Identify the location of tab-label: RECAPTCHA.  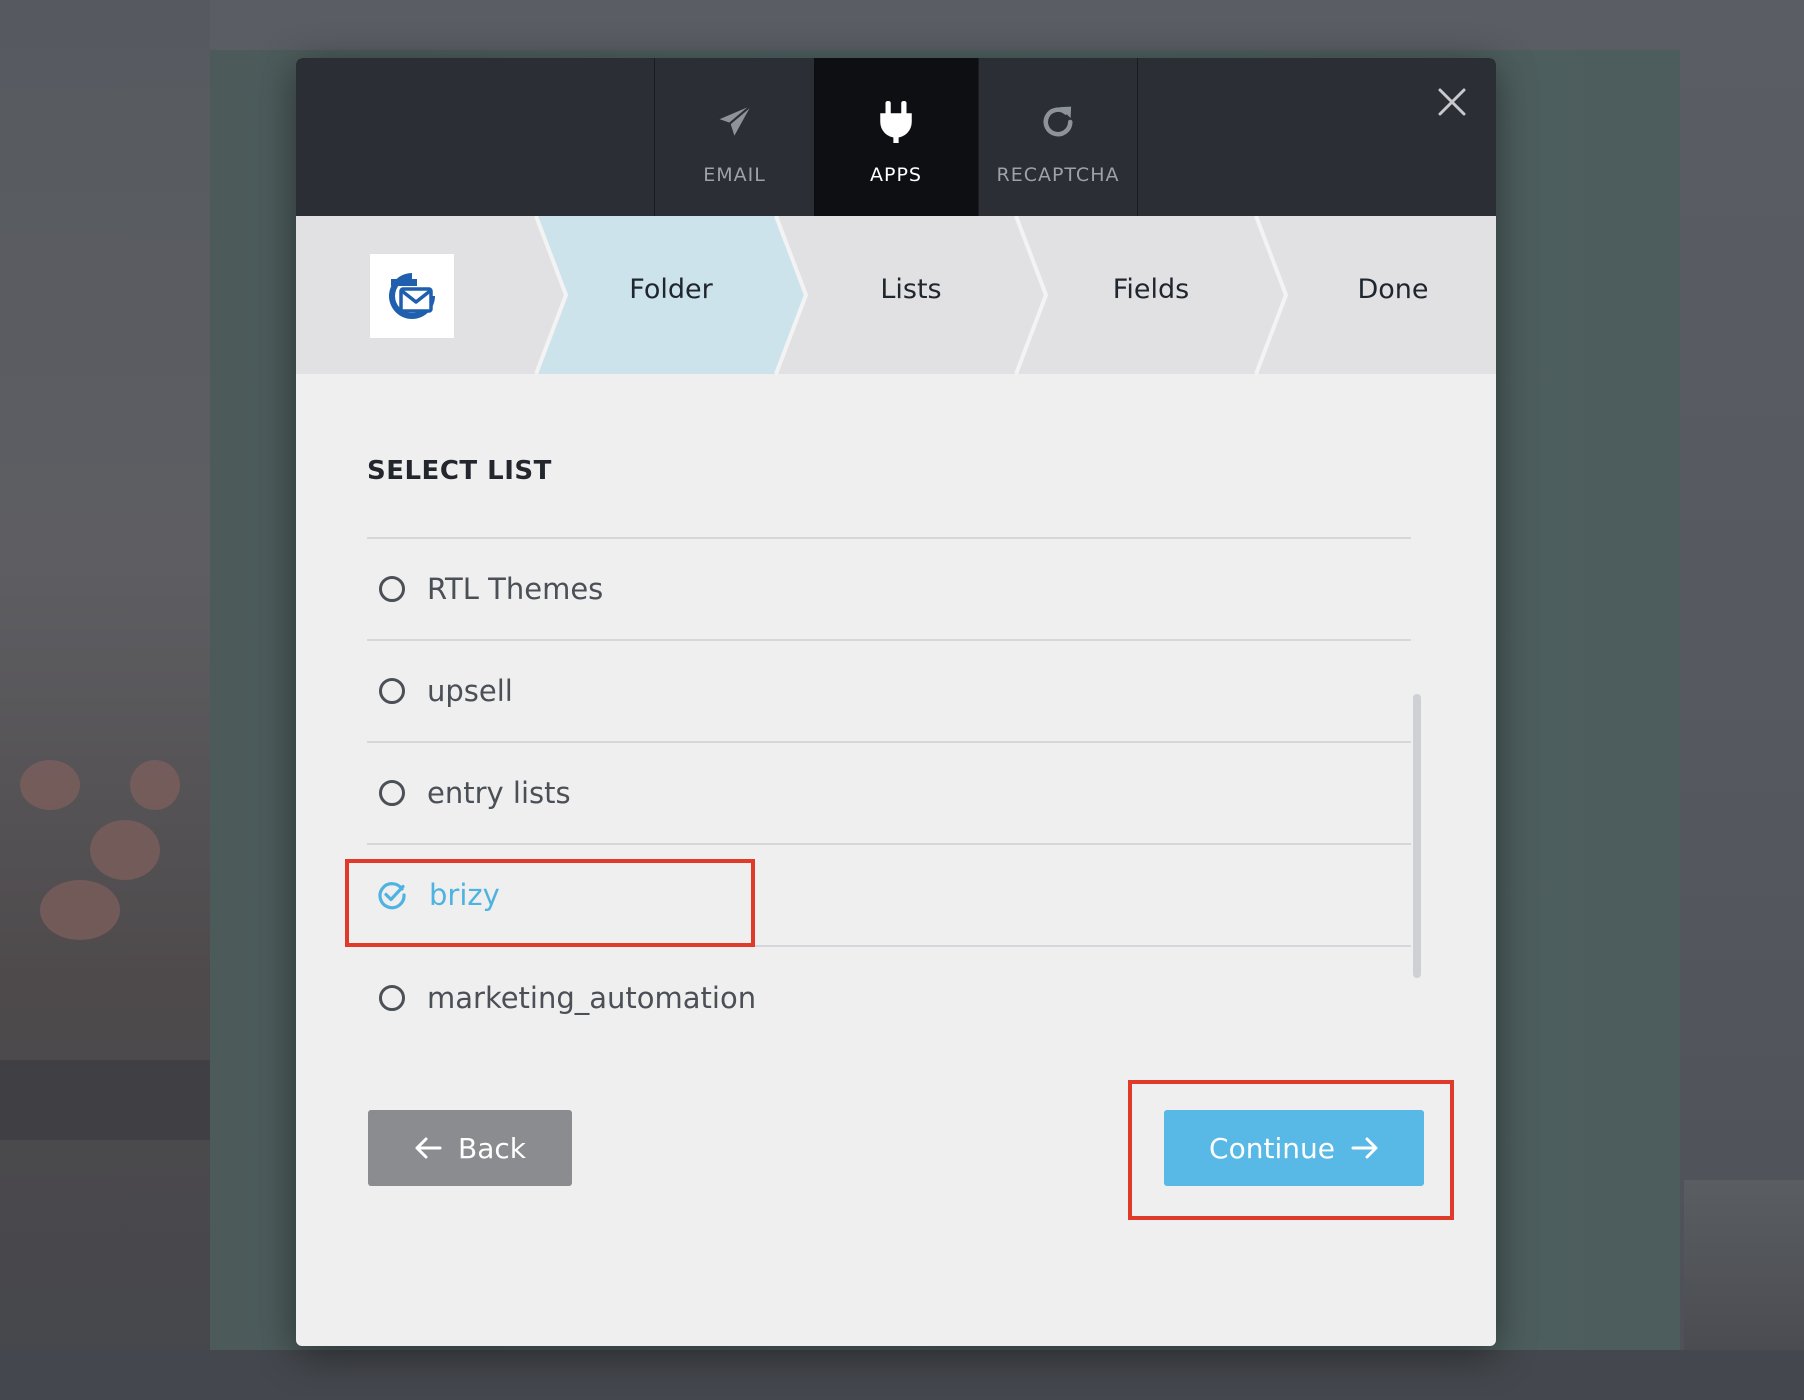
(1058, 175).